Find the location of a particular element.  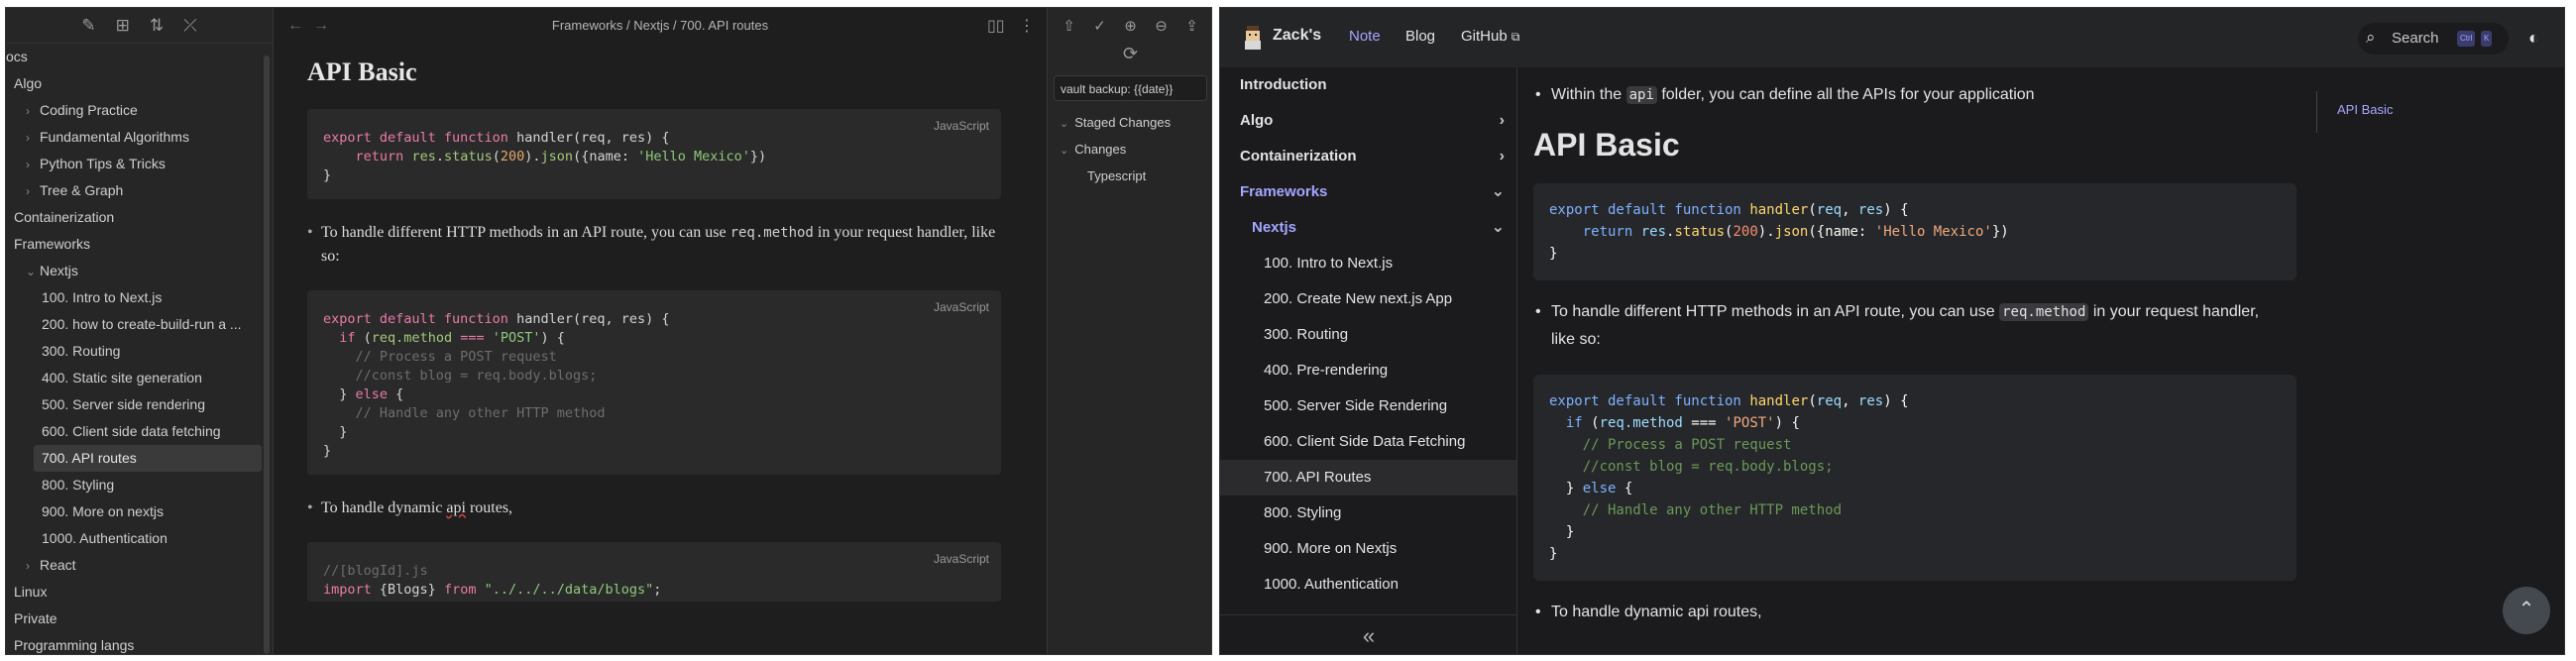

toc-item-api-basic: API Basic is located at coordinates (2365, 110).